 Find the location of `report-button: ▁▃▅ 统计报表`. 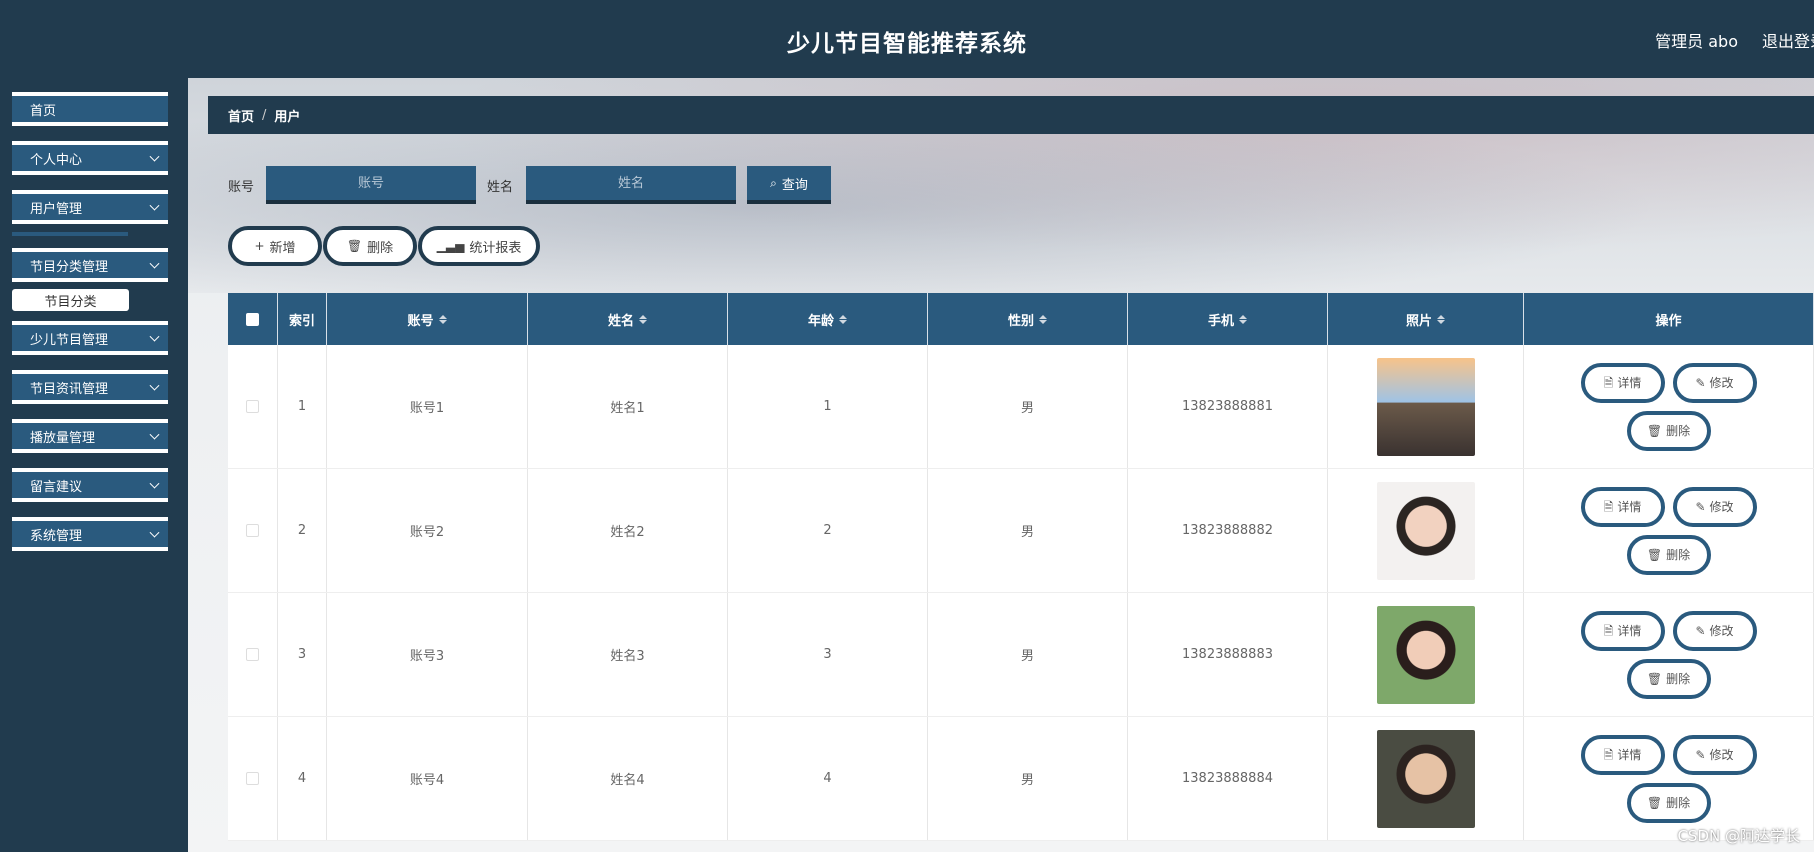

report-button: ▁▃▅ 统计报表 is located at coordinates (479, 246).